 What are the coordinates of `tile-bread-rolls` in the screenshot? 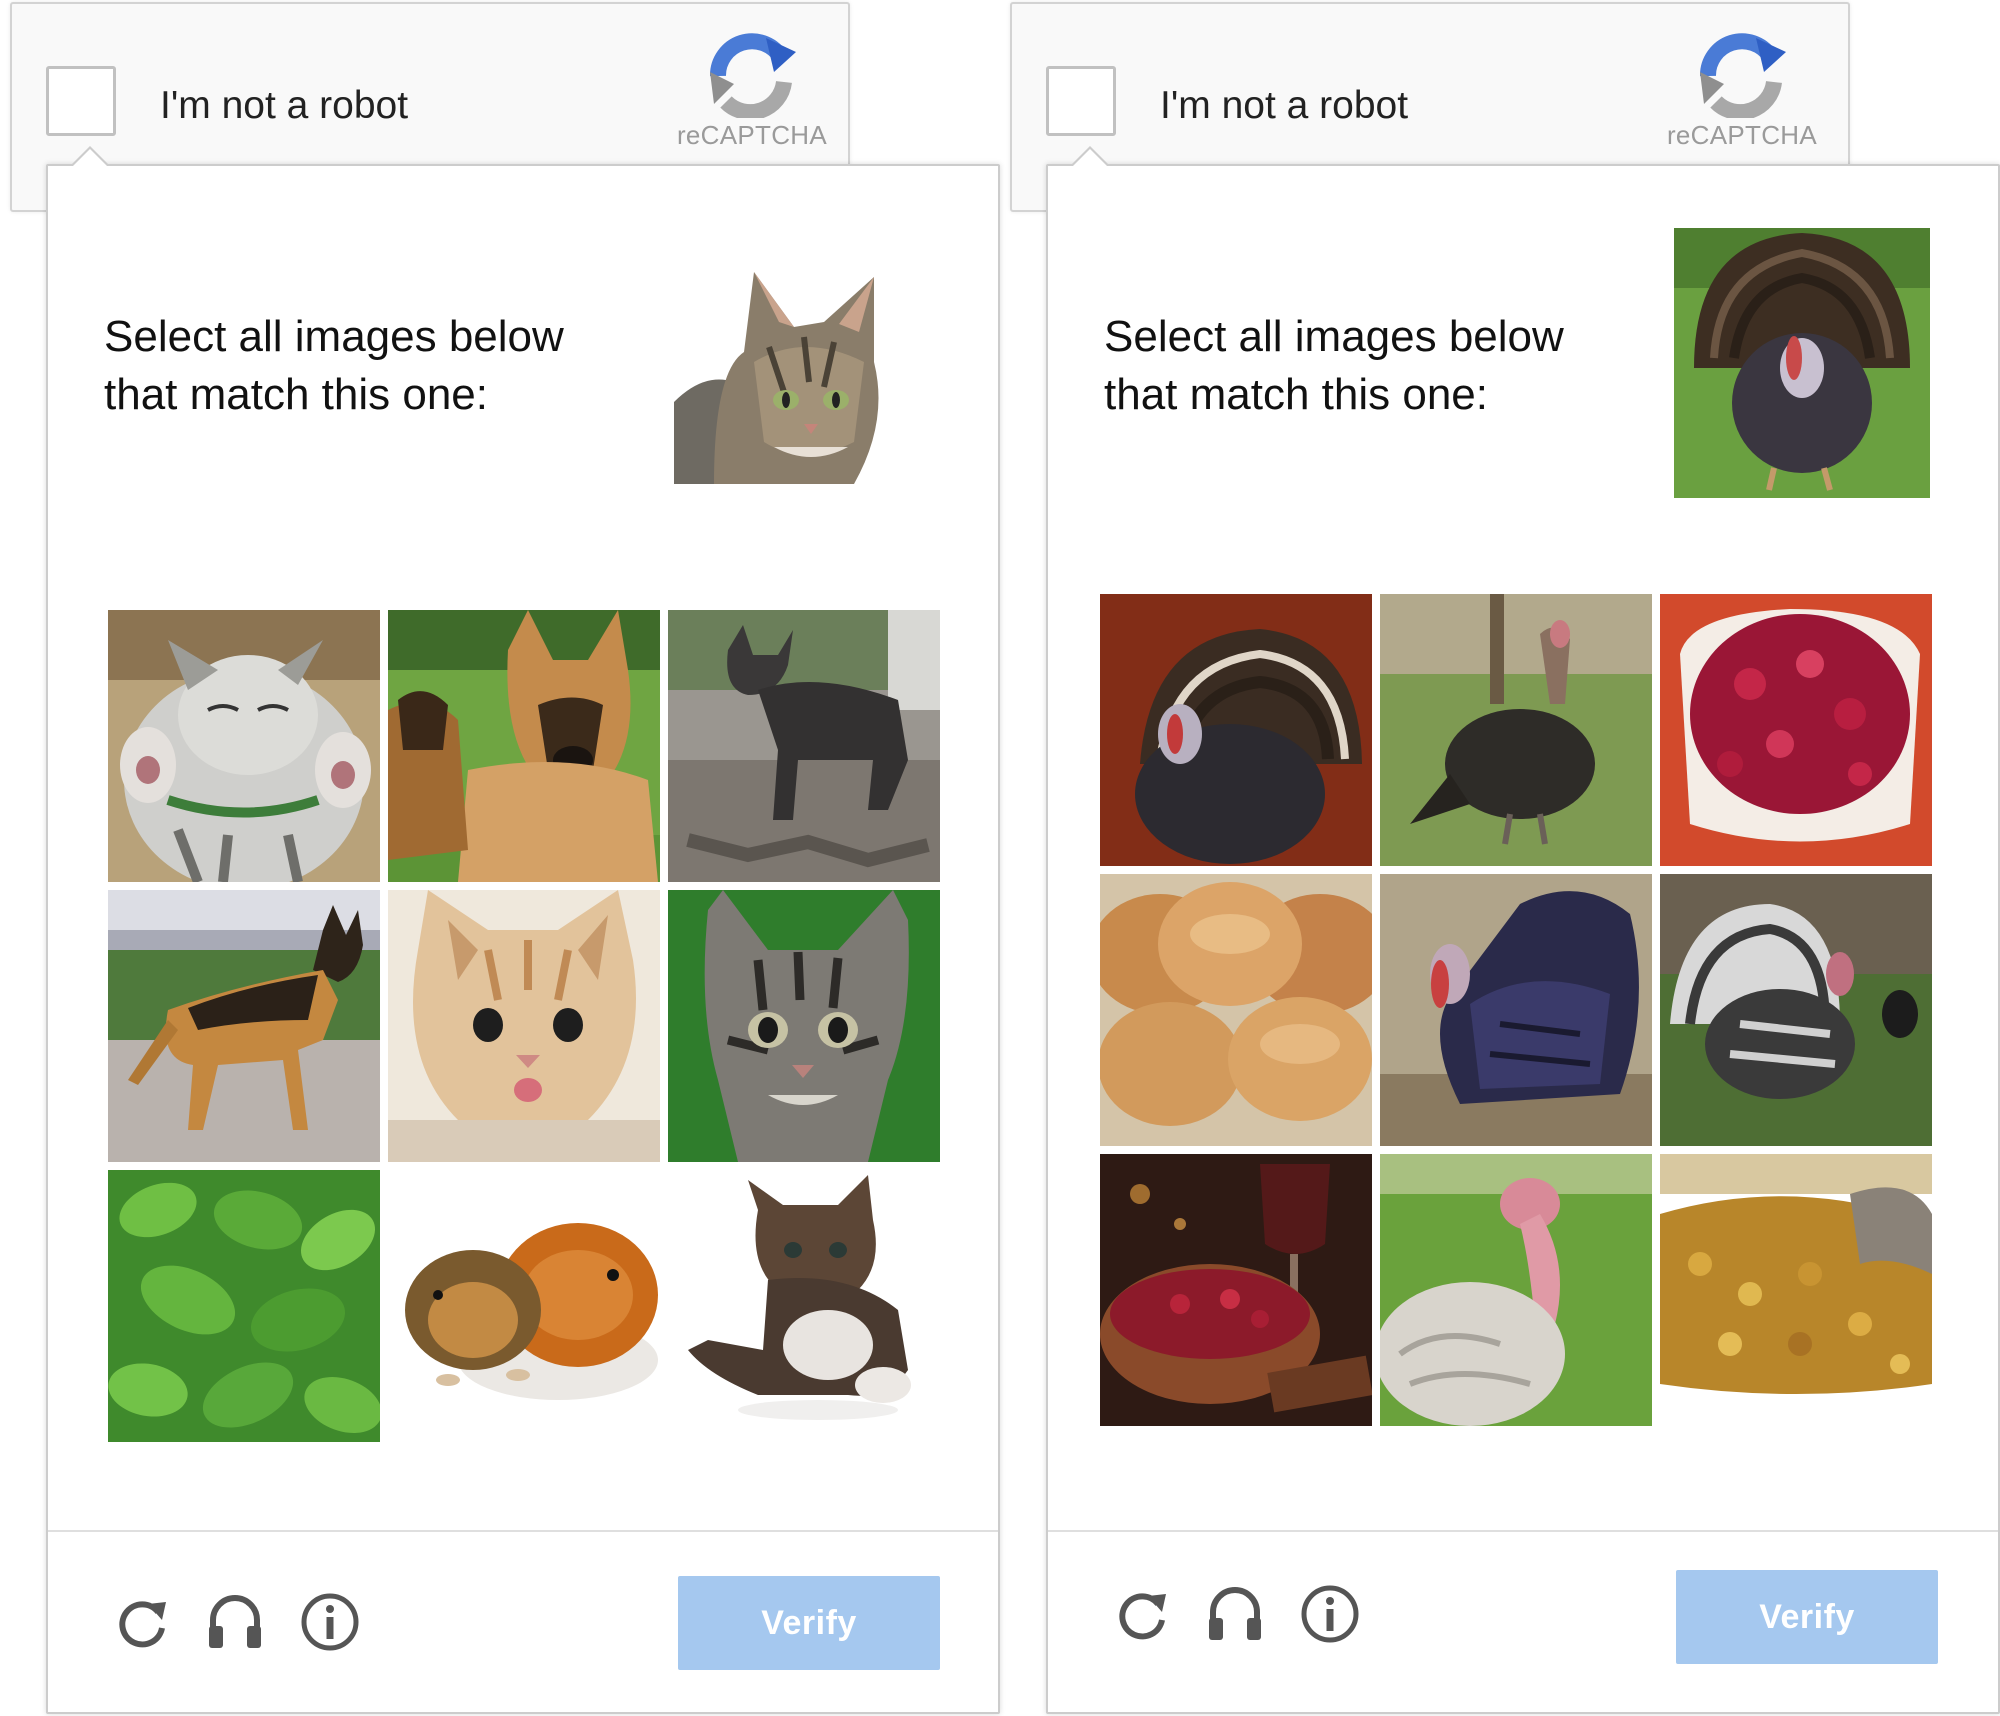 It's located at (1236, 1010).